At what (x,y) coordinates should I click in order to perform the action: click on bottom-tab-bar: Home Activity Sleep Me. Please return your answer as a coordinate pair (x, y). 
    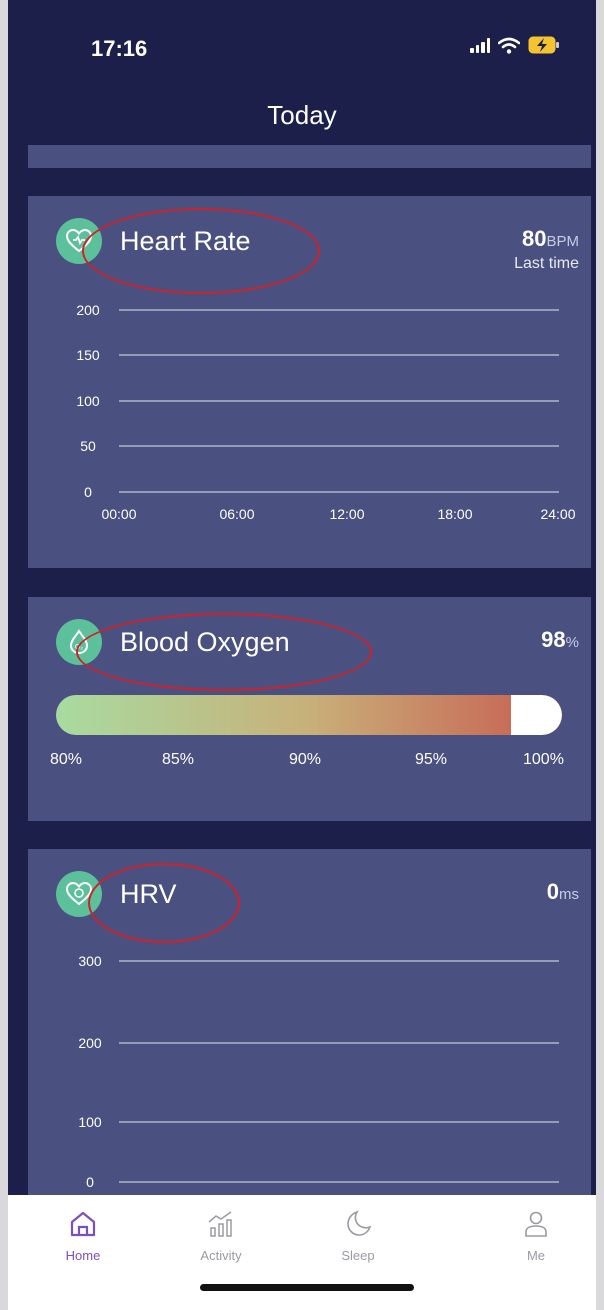
    Looking at the image, I should click on (302, 1252).